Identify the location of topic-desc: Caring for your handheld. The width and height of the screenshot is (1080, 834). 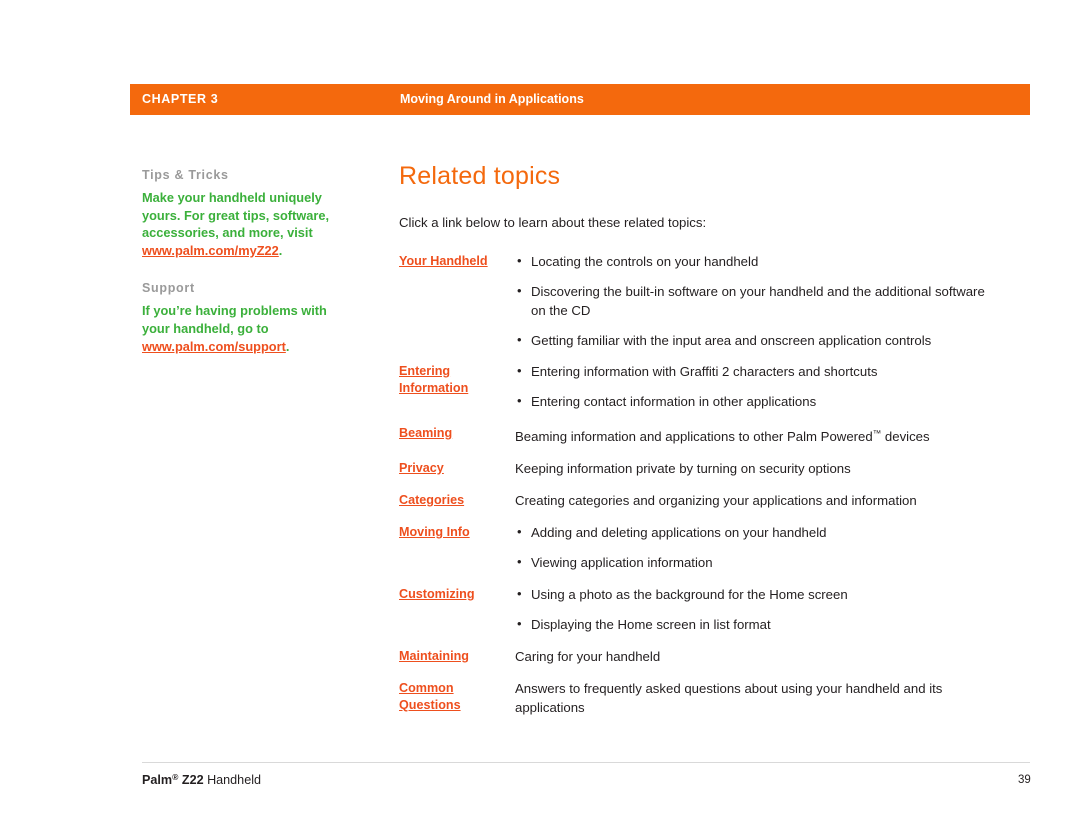
(757, 656).